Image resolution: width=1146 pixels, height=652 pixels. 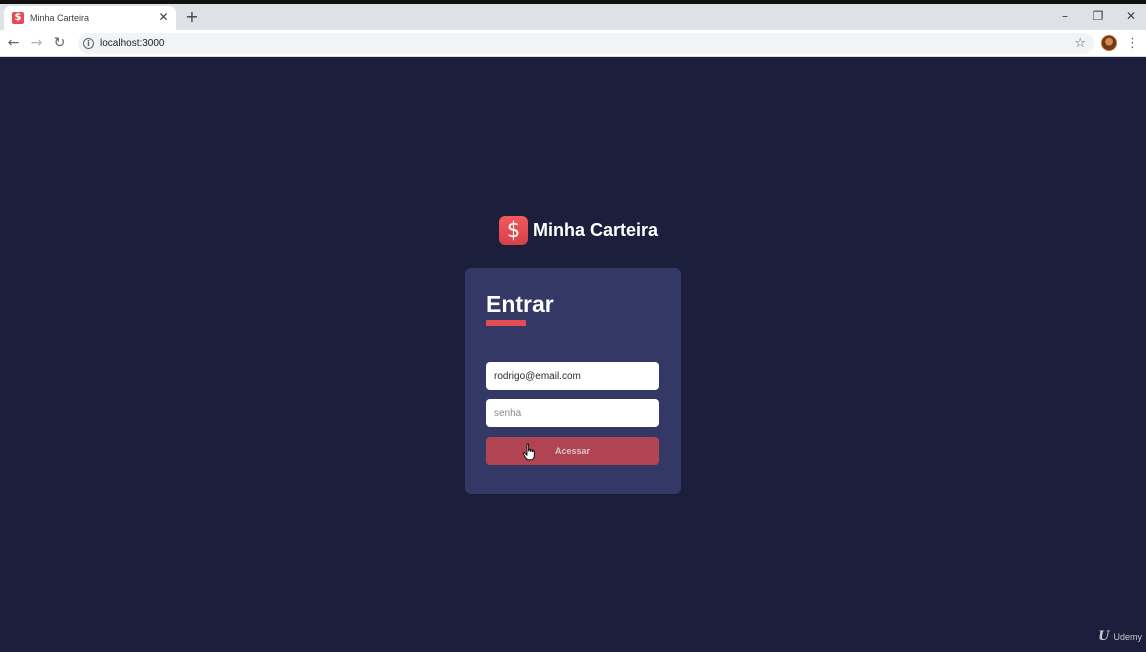 What do you see at coordinates (13, 43) in the screenshot?
I see `back-icon: ←` at bounding box center [13, 43].